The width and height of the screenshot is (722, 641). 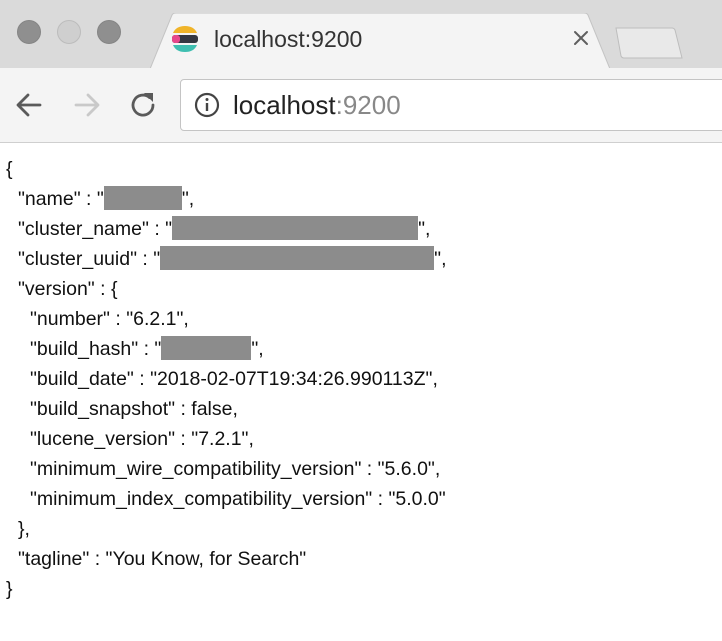 I want to click on back-arrow-icon, so click(x=29, y=105).